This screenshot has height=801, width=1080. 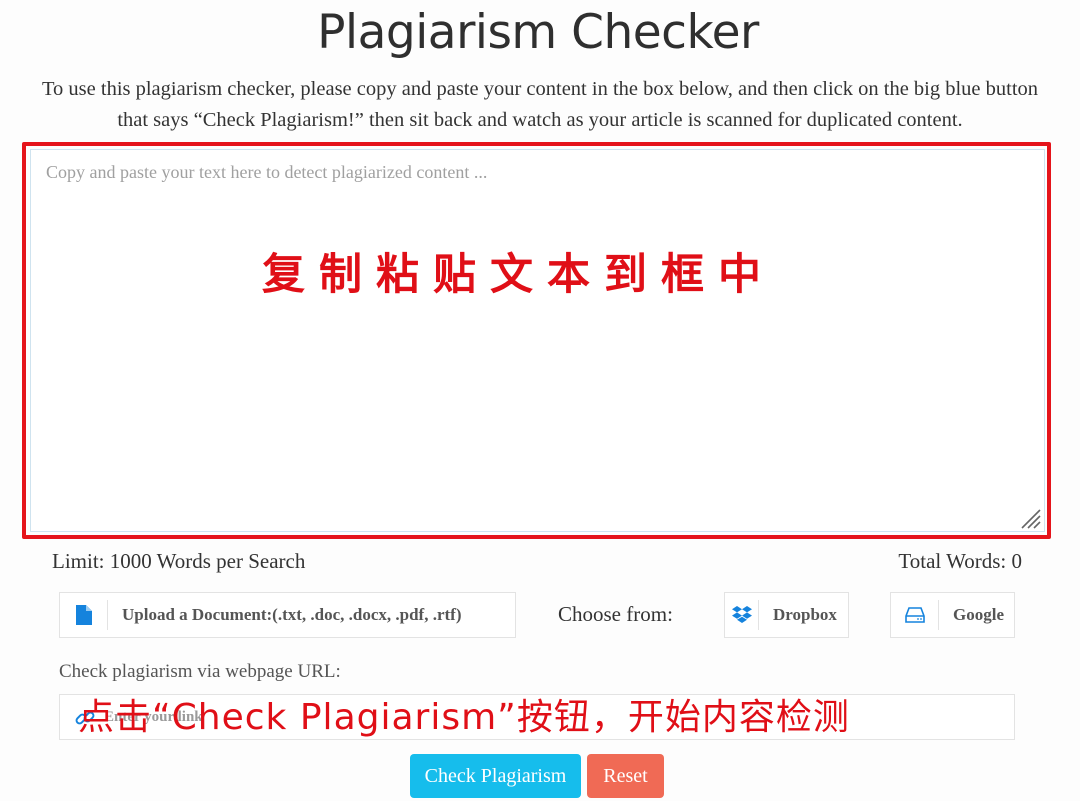 What do you see at coordinates (615, 614) in the screenshot?
I see `choose-from-label: Choose from:` at bounding box center [615, 614].